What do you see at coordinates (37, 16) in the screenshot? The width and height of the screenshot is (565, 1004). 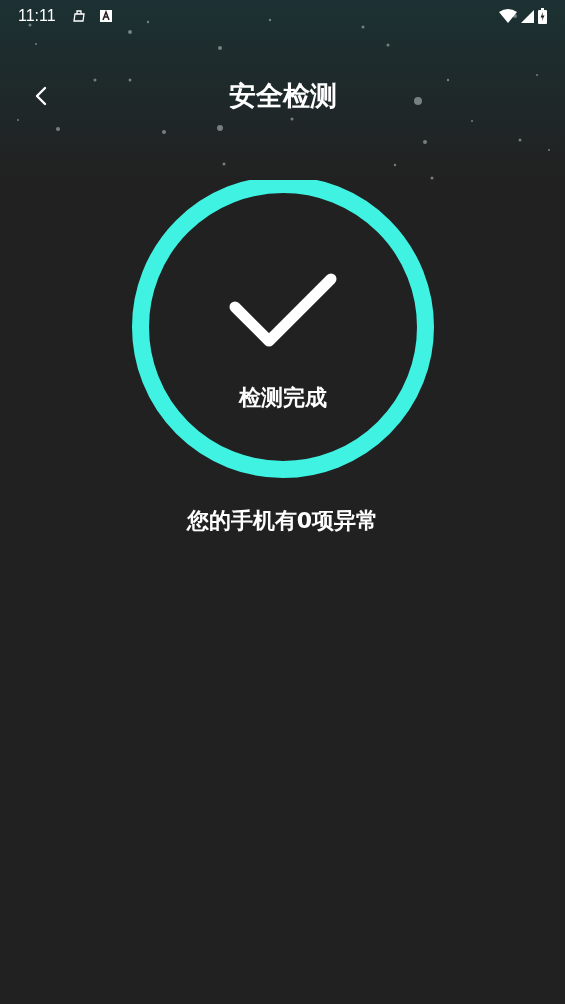 I see `status-time: 11:11` at bounding box center [37, 16].